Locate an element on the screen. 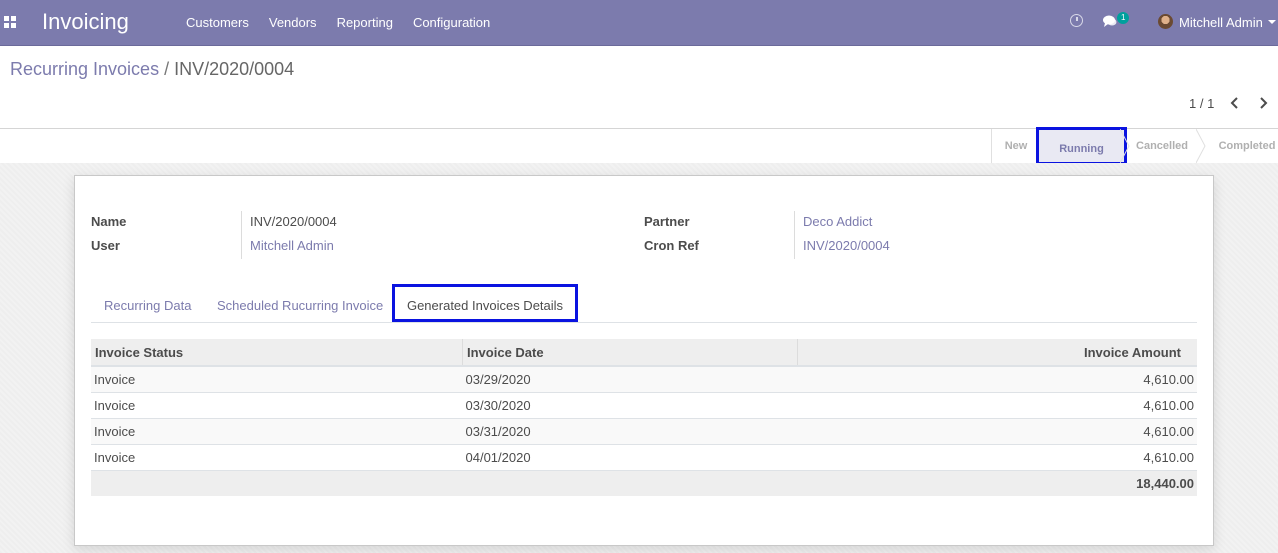 This screenshot has width=1278, height=553. chevron-right-icon is located at coordinates (1263, 103).